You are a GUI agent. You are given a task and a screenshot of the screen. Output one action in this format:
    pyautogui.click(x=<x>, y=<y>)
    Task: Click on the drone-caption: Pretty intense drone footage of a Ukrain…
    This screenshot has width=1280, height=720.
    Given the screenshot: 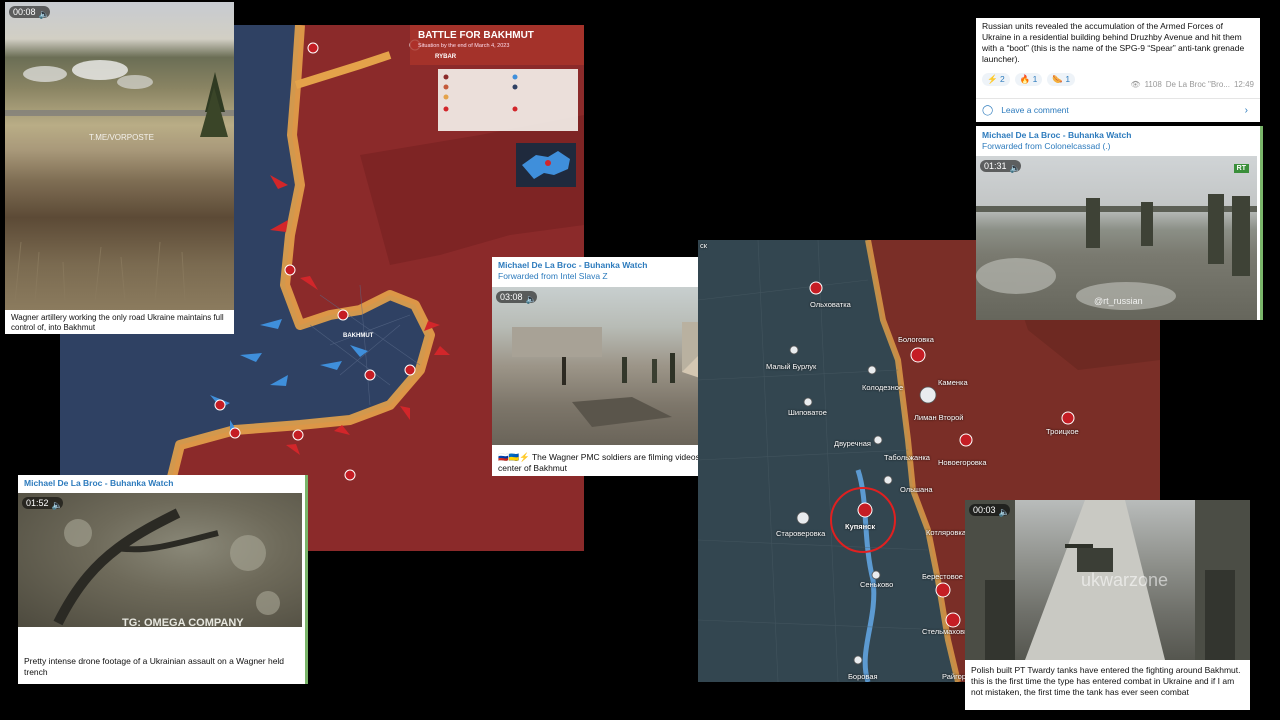 What is the action you would take?
    pyautogui.click(x=154, y=666)
    